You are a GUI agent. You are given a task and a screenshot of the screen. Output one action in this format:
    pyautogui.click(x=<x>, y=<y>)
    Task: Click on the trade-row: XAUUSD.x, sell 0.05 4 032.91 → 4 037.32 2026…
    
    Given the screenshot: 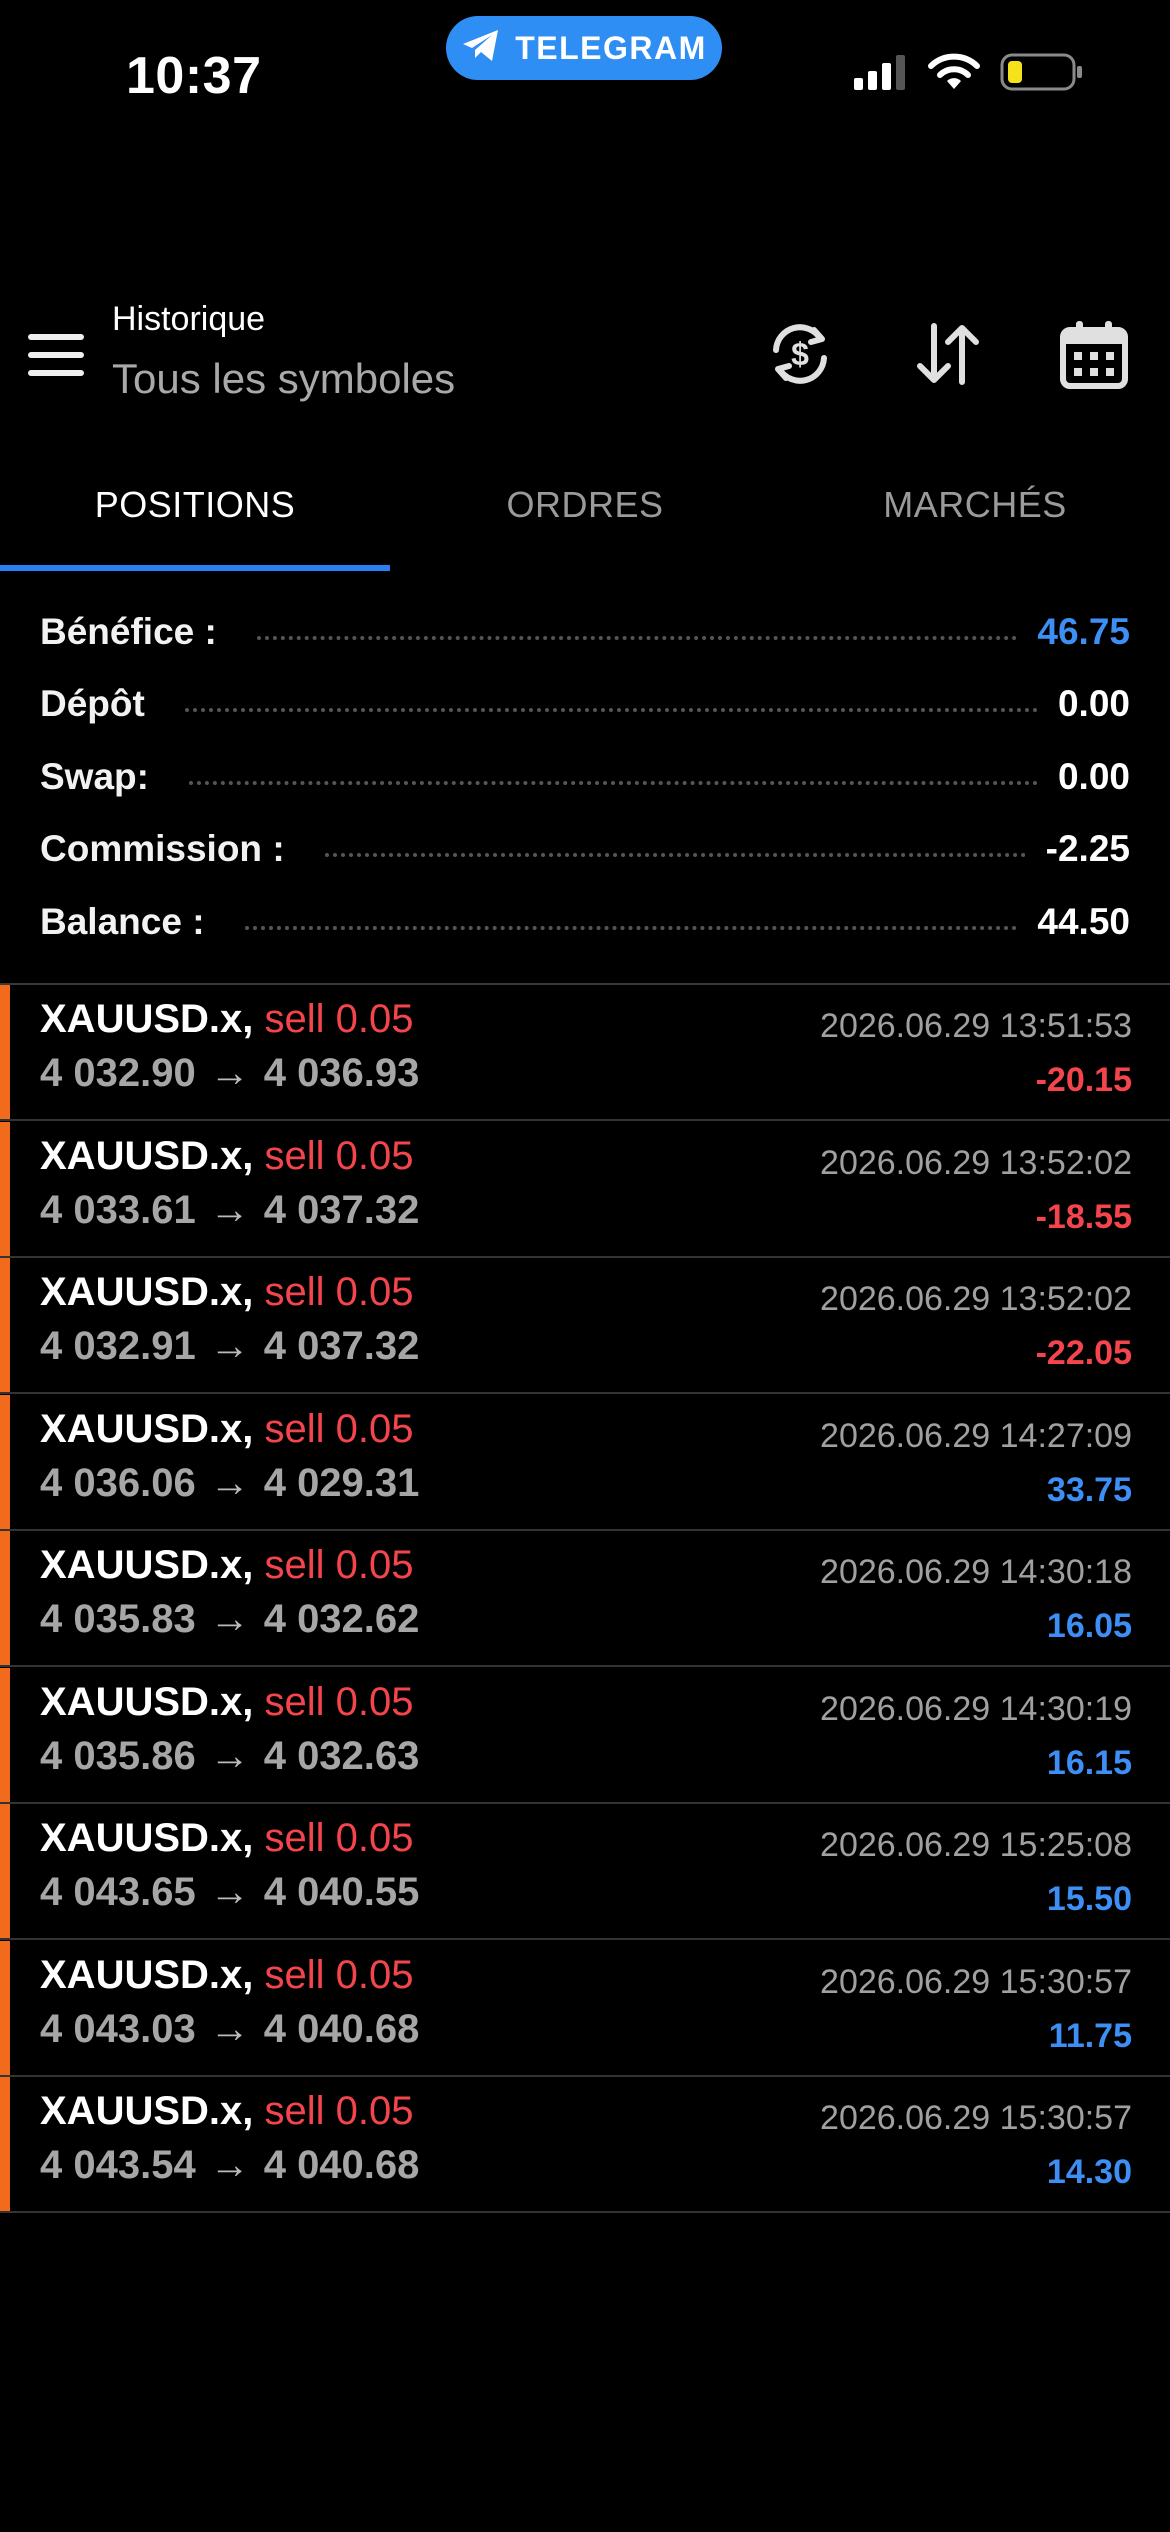 What is the action you would take?
    pyautogui.click(x=585, y=1326)
    